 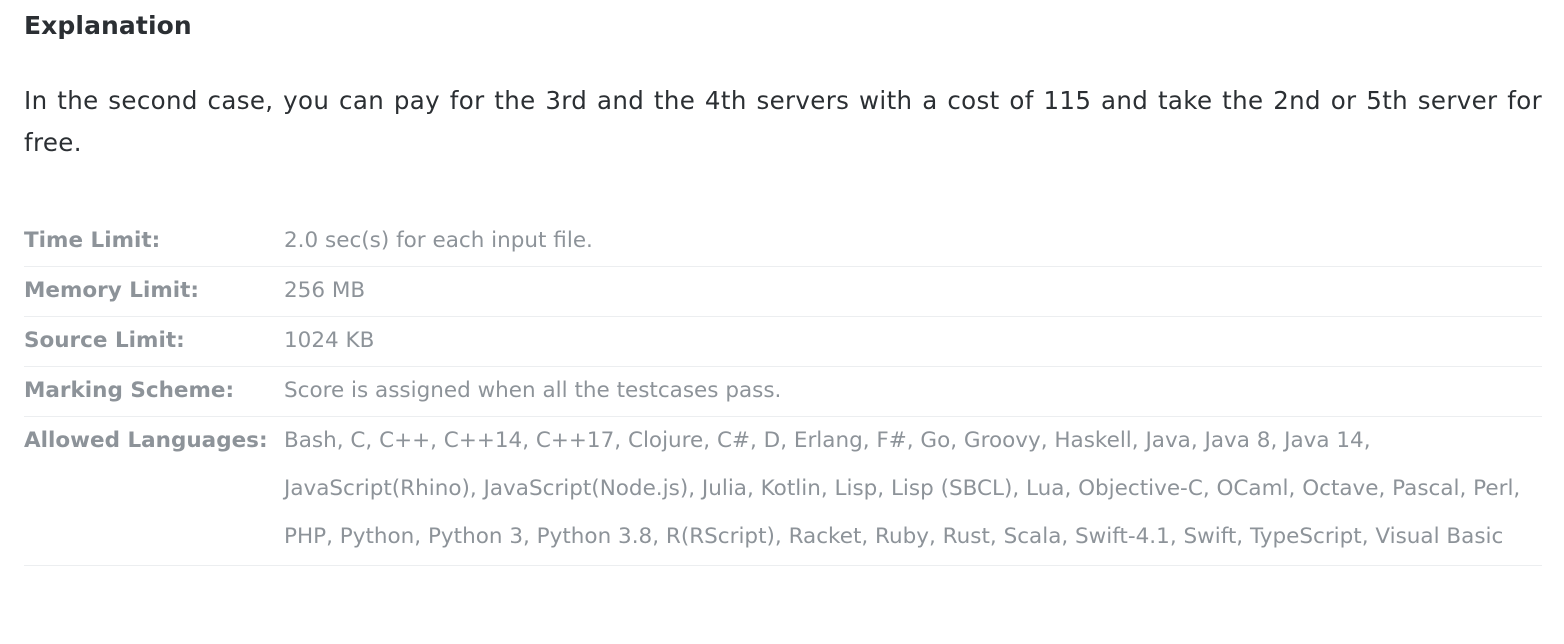 What do you see at coordinates (329, 340) in the screenshot?
I see `source-limit-value: 1024 KB` at bounding box center [329, 340].